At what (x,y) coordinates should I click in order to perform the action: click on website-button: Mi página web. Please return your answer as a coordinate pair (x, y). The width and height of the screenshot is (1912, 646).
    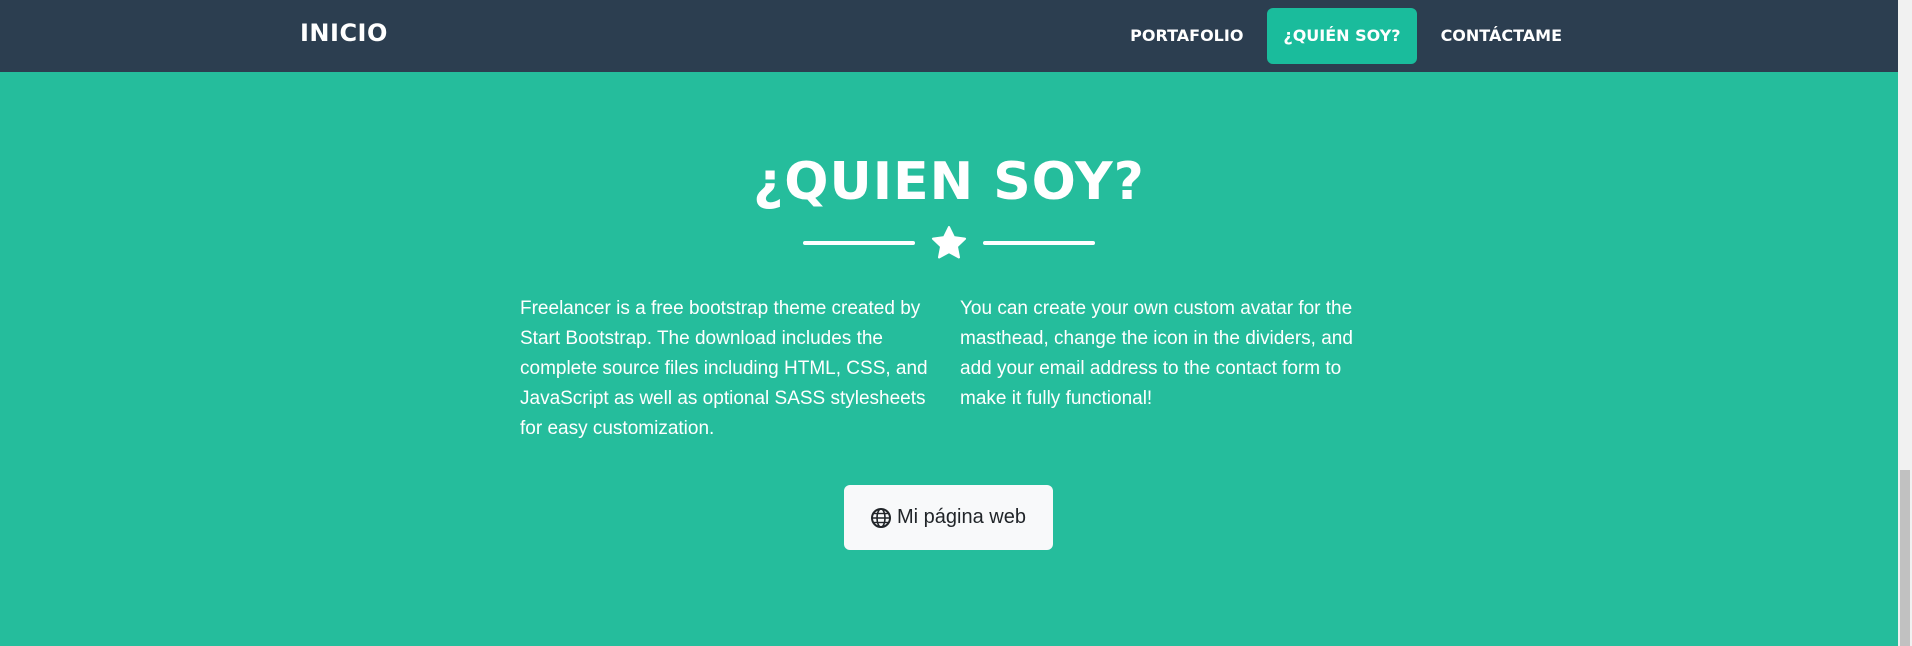
    Looking at the image, I should click on (948, 517).